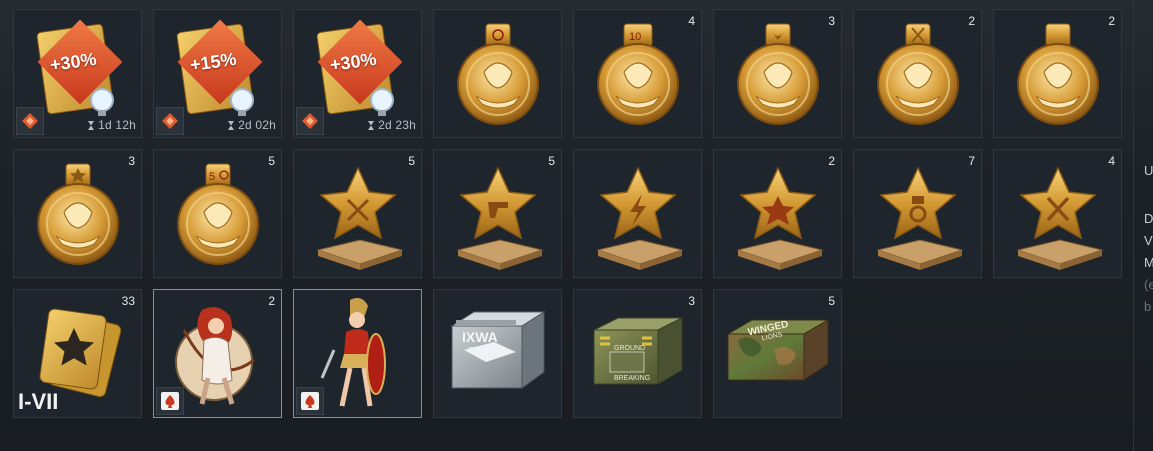 The width and height of the screenshot is (1153, 451). I want to click on booster-timer: 1d 12h, so click(112, 125).